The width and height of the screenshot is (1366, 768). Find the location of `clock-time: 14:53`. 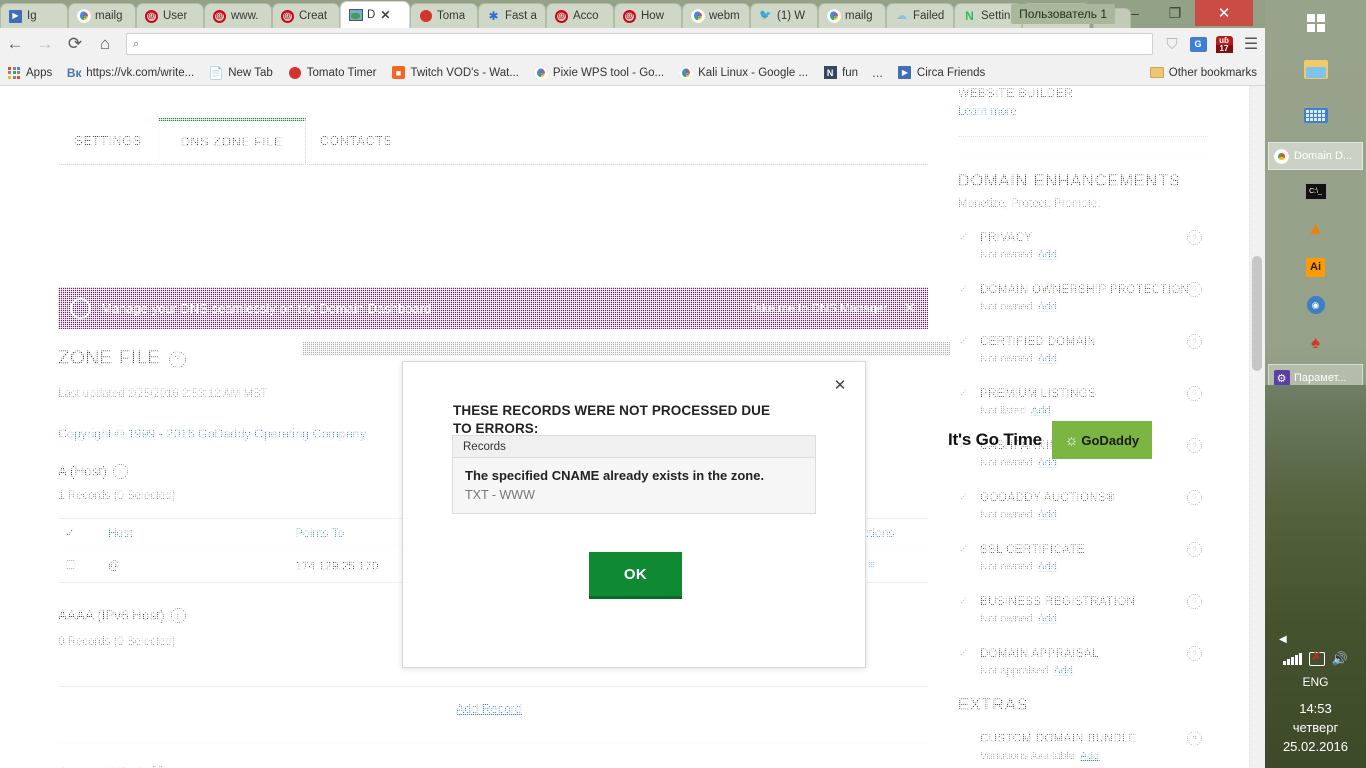

clock-time: 14:53 is located at coordinates (1315, 708).